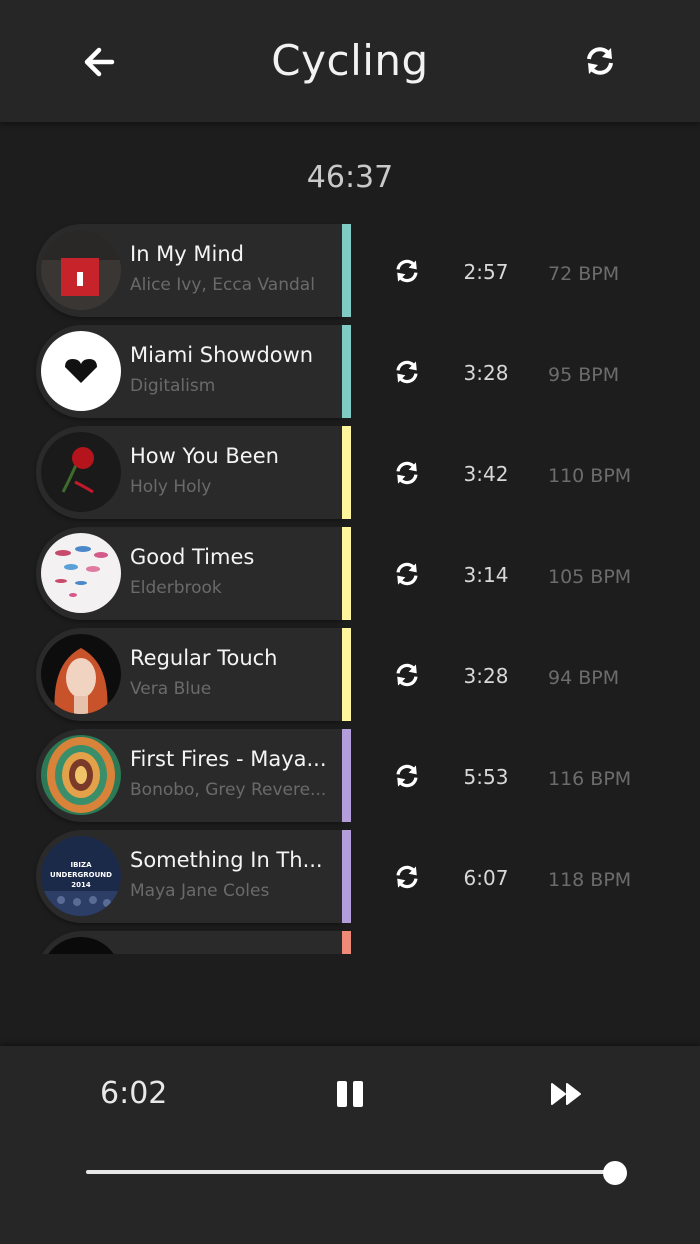 The height and width of the screenshot is (1244, 700). Describe the element at coordinates (189, 674) in the screenshot. I see `song-card: Regular Touch Vera Blue` at that location.